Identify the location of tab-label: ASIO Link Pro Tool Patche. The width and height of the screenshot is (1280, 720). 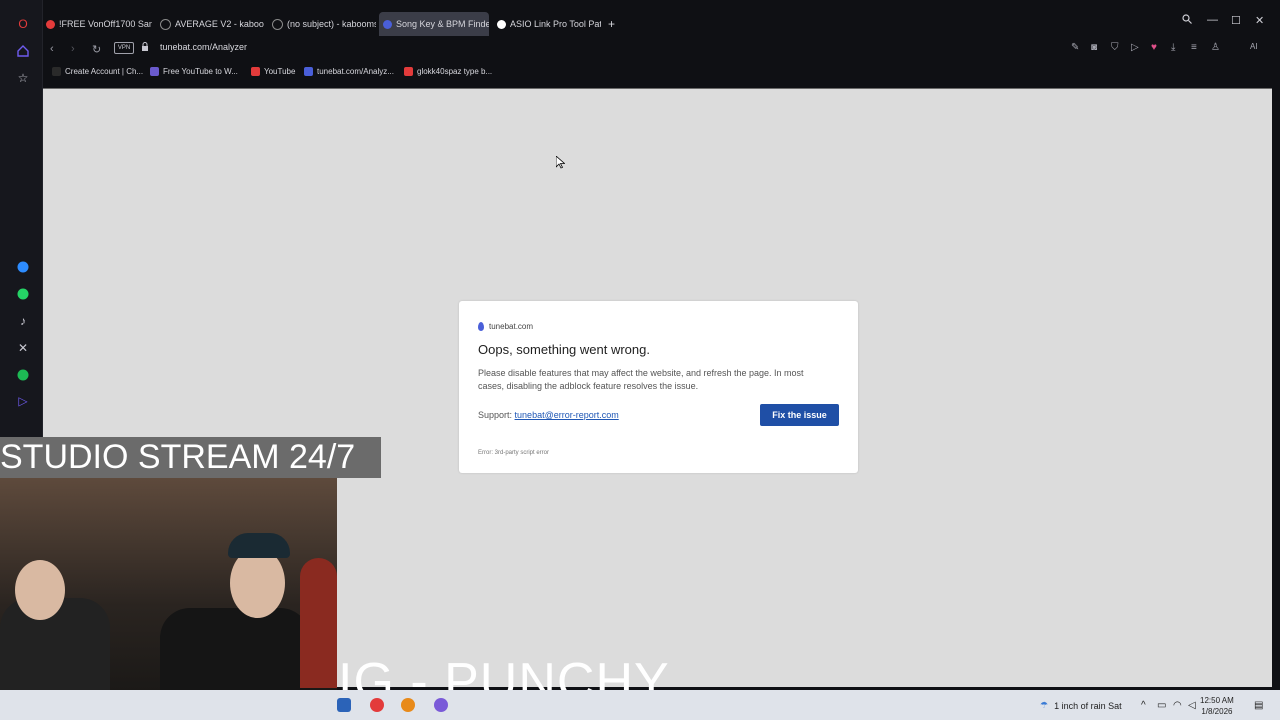
(555, 24).